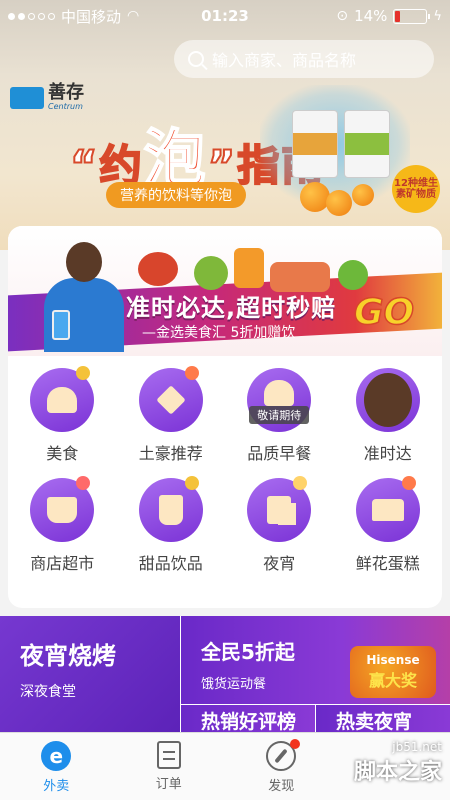 The image size is (450, 800). I want to click on order-list-icon, so click(168, 755).